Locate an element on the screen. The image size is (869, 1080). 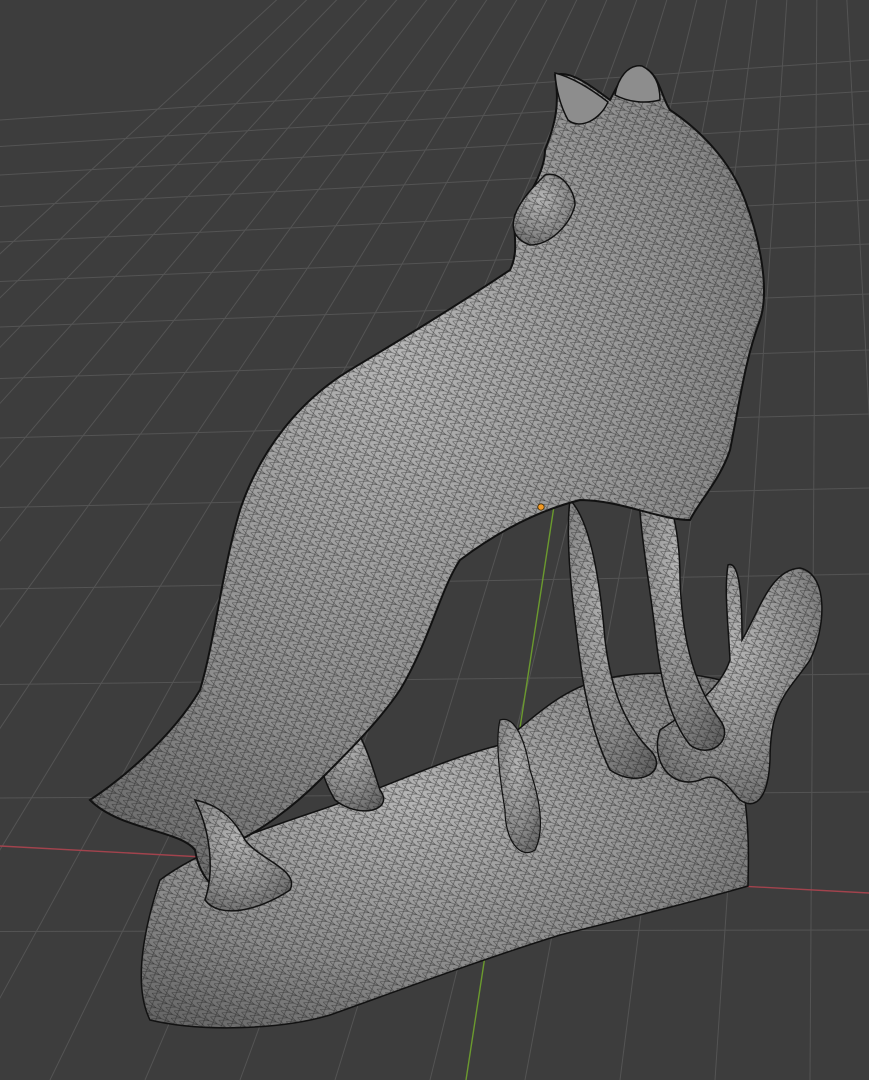
object-origin-point is located at coordinates (541, 507).